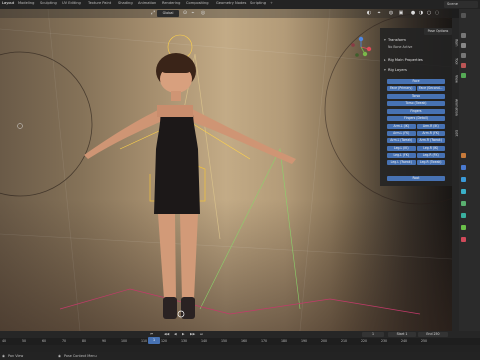 This screenshot has height=360, width=480. Describe the element at coordinates (430, 162) in the screenshot. I see `layer-leg-r-tweak-button: Leg.R (Tweak)` at that location.